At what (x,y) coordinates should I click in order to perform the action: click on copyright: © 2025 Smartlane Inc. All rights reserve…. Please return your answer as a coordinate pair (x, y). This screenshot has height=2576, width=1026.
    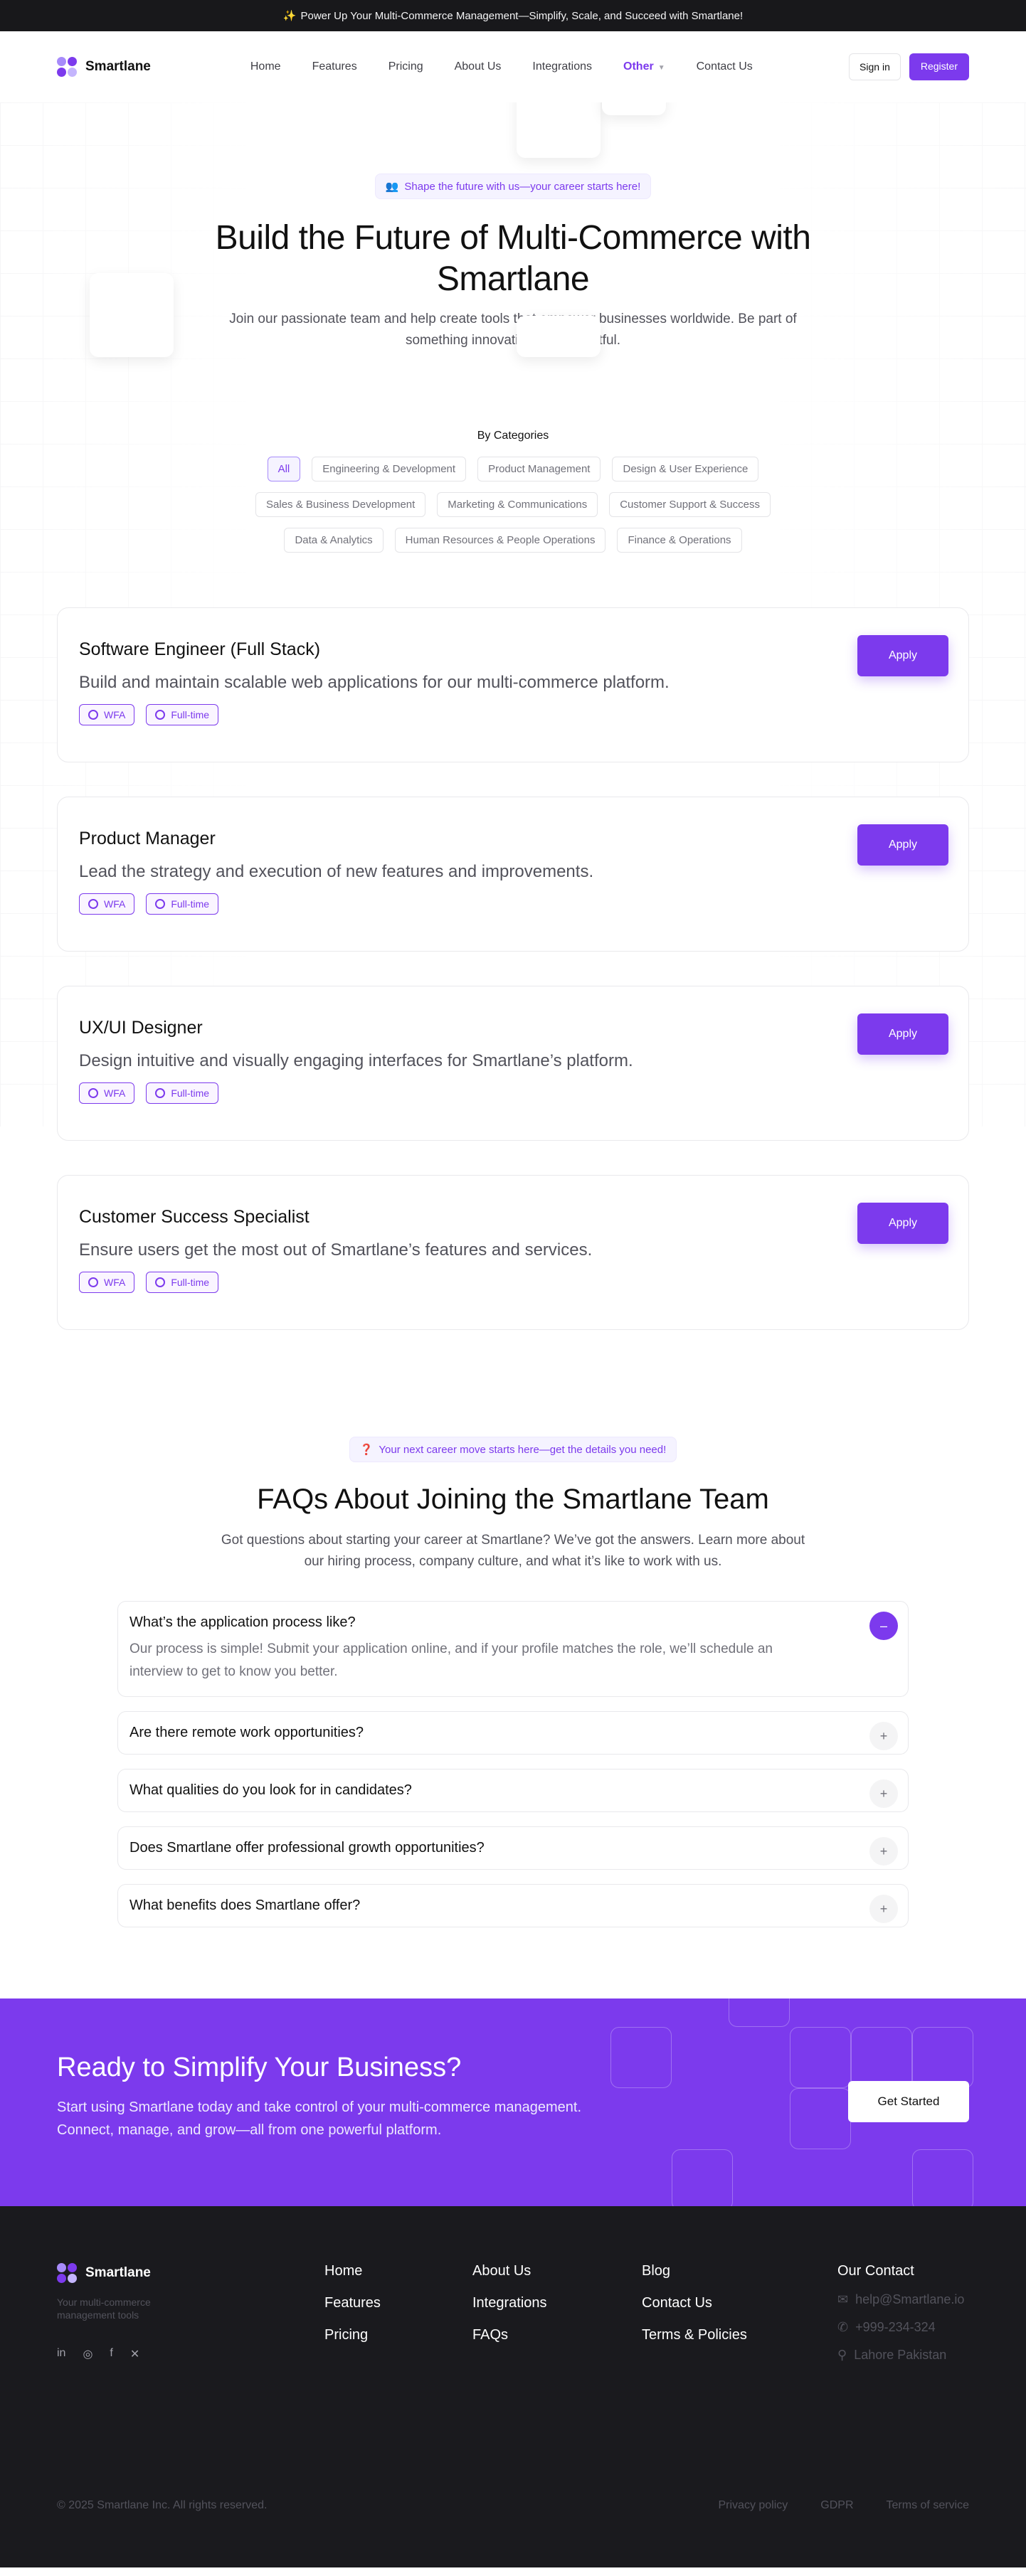
    Looking at the image, I should click on (162, 2505).